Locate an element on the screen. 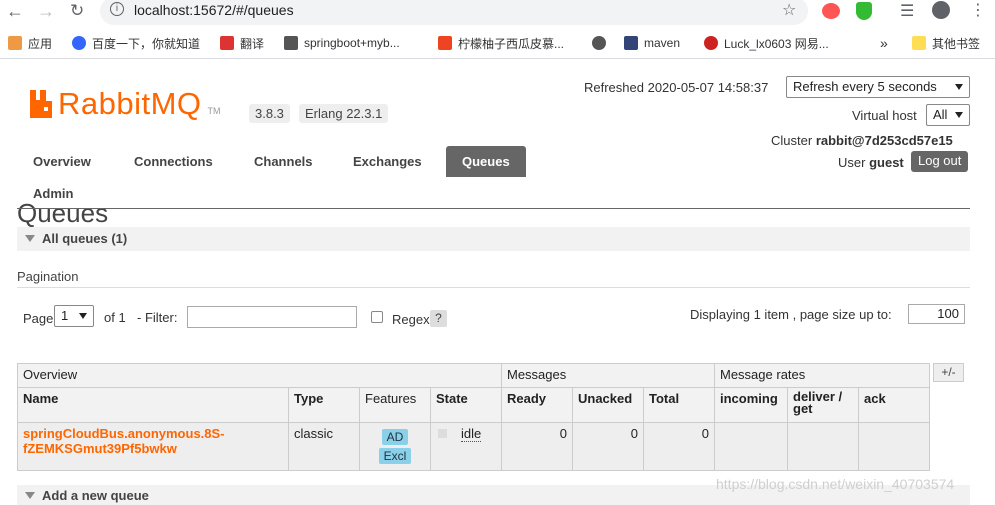  col-ready: Ready is located at coordinates (537, 405).